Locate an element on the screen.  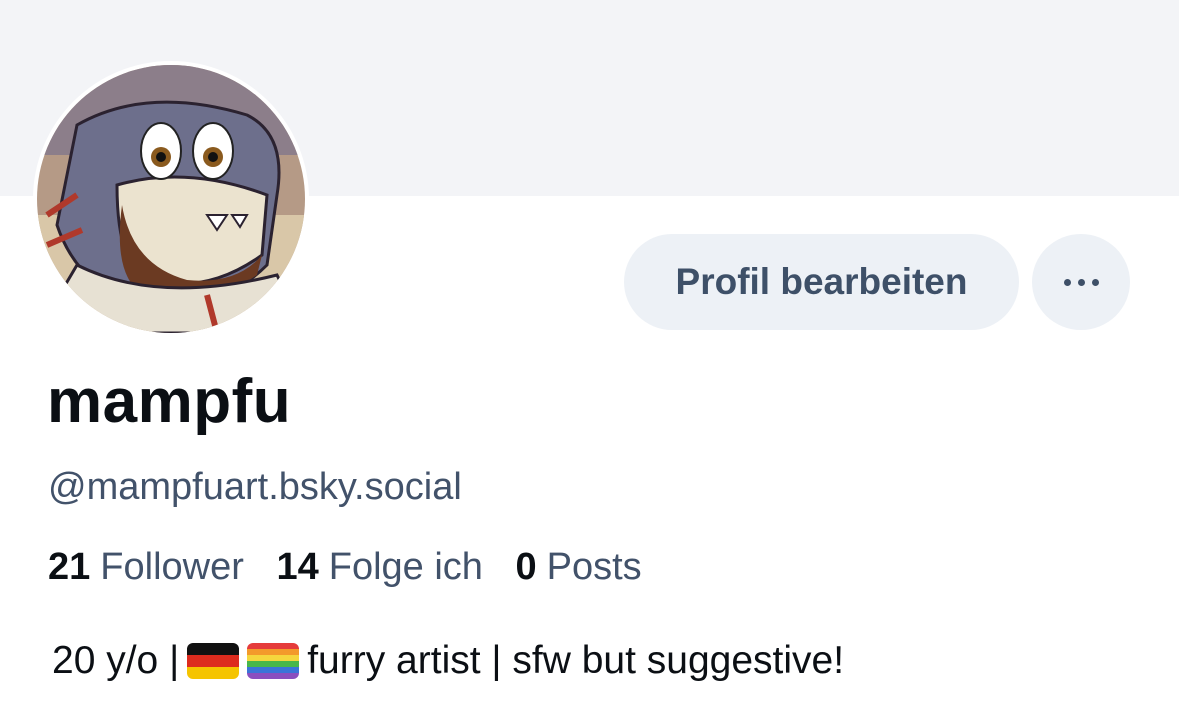
profile-handle: @mampfuart.bsky.social is located at coordinates (255, 487).